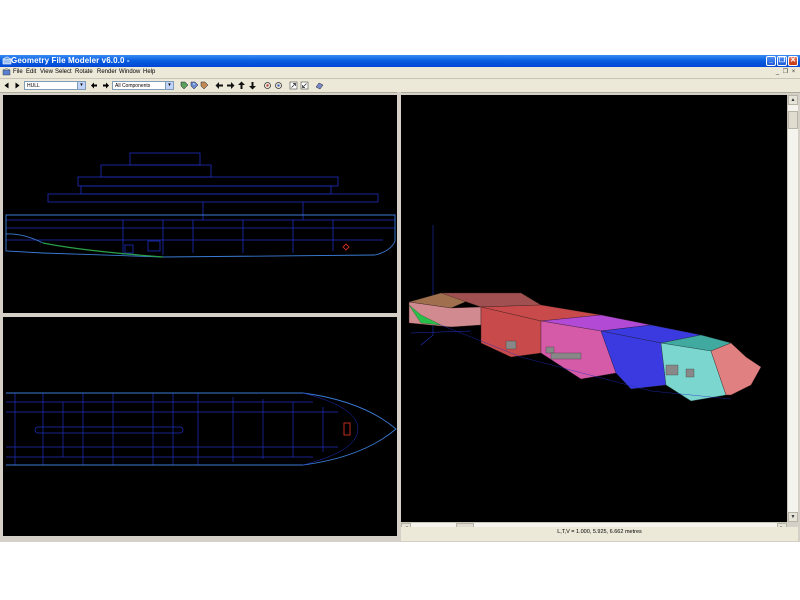 The image size is (800, 600). I want to click on document-icon, so click(6, 72).